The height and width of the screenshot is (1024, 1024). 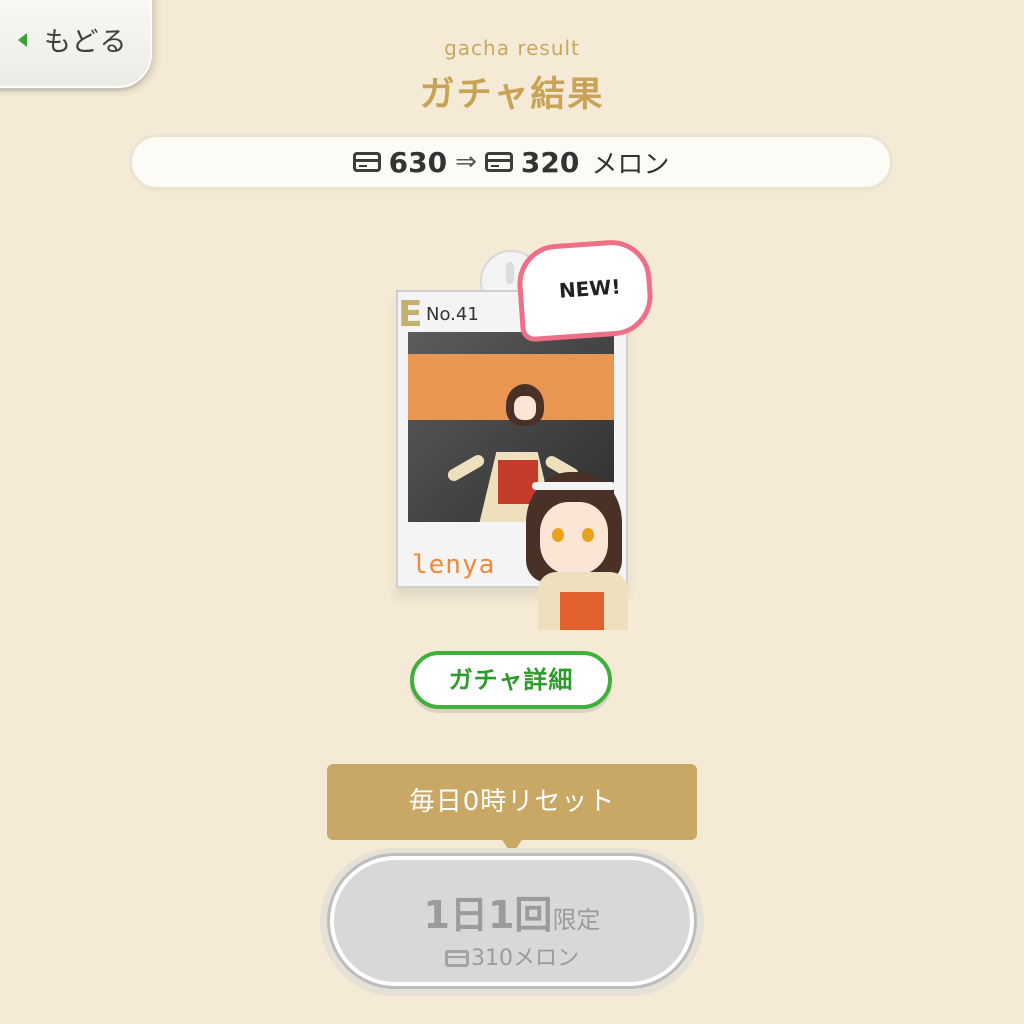 What do you see at coordinates (466, 162) in the screenshot?
I see `balance-arrow: ⇒` at bounding box center [466, 162].